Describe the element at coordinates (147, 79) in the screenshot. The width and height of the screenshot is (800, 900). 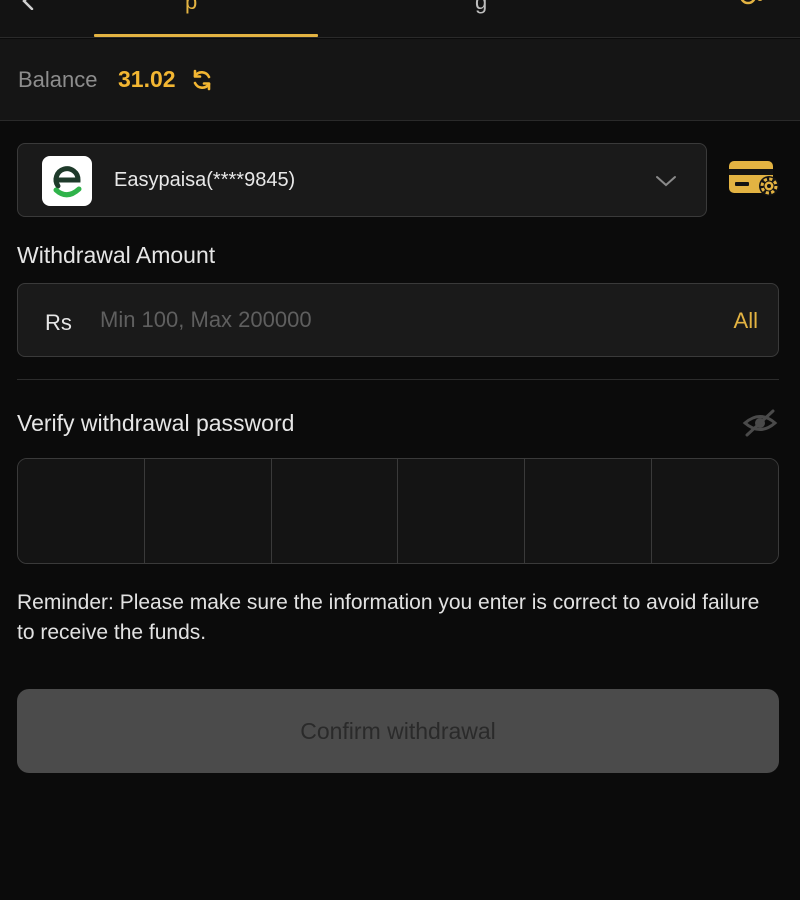
I see `balance-value: 31.02` at that location.